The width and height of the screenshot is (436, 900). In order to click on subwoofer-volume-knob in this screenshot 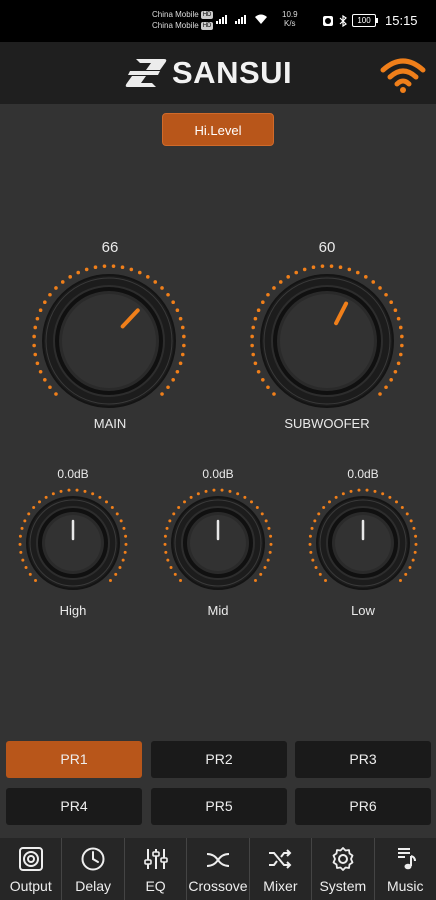, I will do `click(327, 341)`.